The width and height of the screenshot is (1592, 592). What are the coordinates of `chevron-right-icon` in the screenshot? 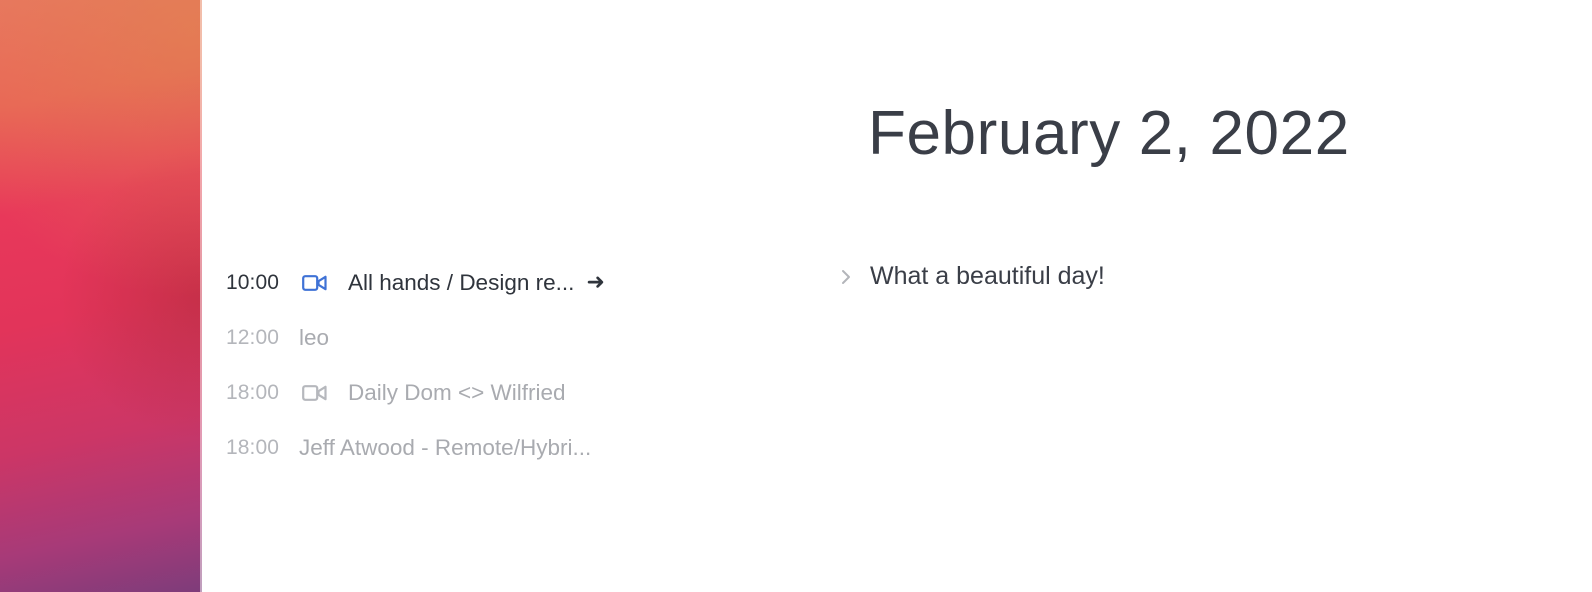 It's located at (846, 277).